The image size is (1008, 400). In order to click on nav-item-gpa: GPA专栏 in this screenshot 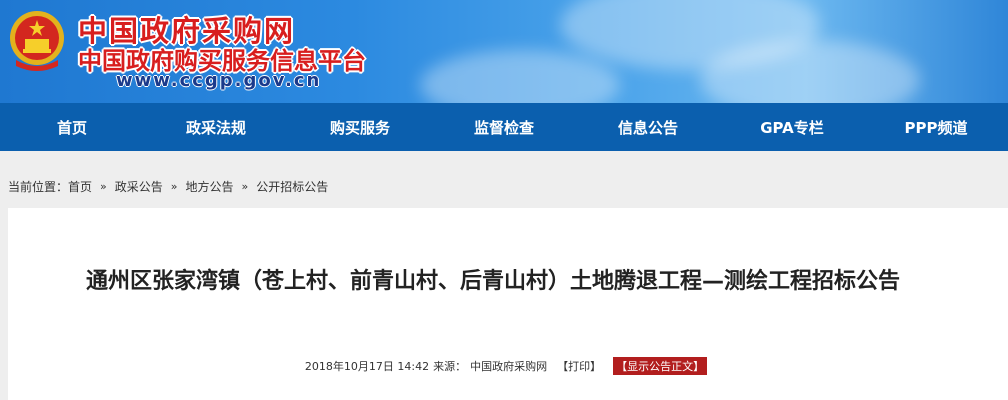, I will do `click(792, 127)`.